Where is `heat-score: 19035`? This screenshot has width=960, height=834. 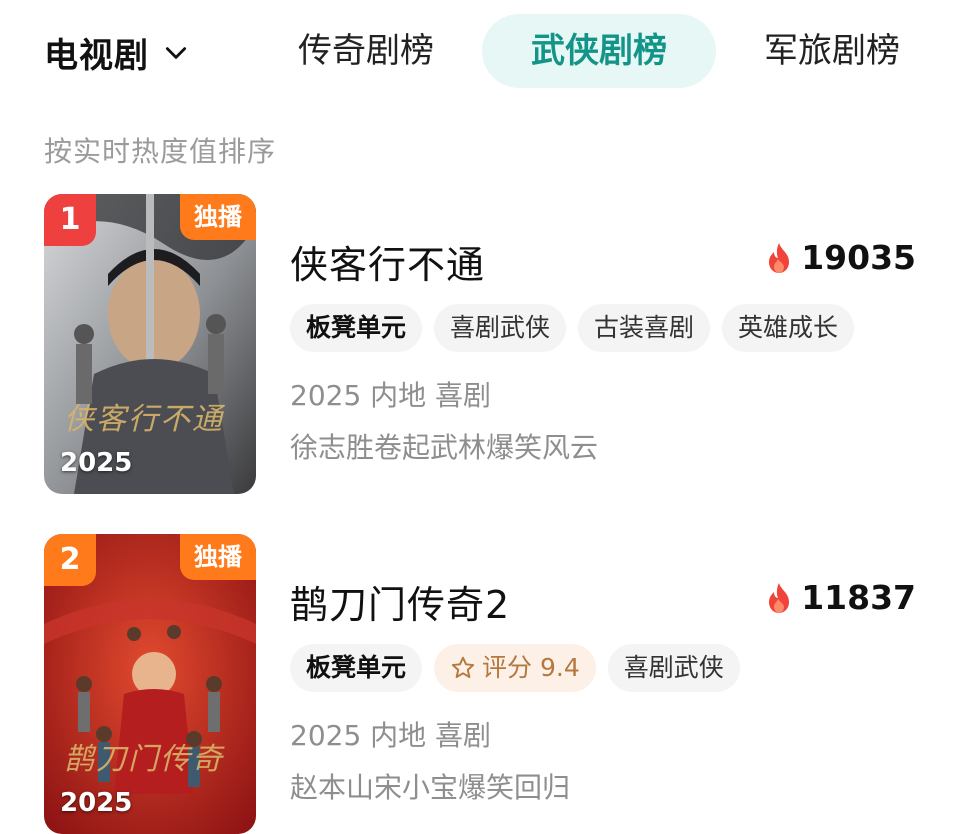 heat-score: 19035 is located at coordinates (840, 257).